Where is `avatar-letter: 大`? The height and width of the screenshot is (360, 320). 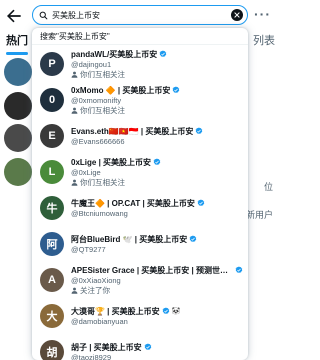
avatar-letter: 大 is located at coordinates (52, 317).